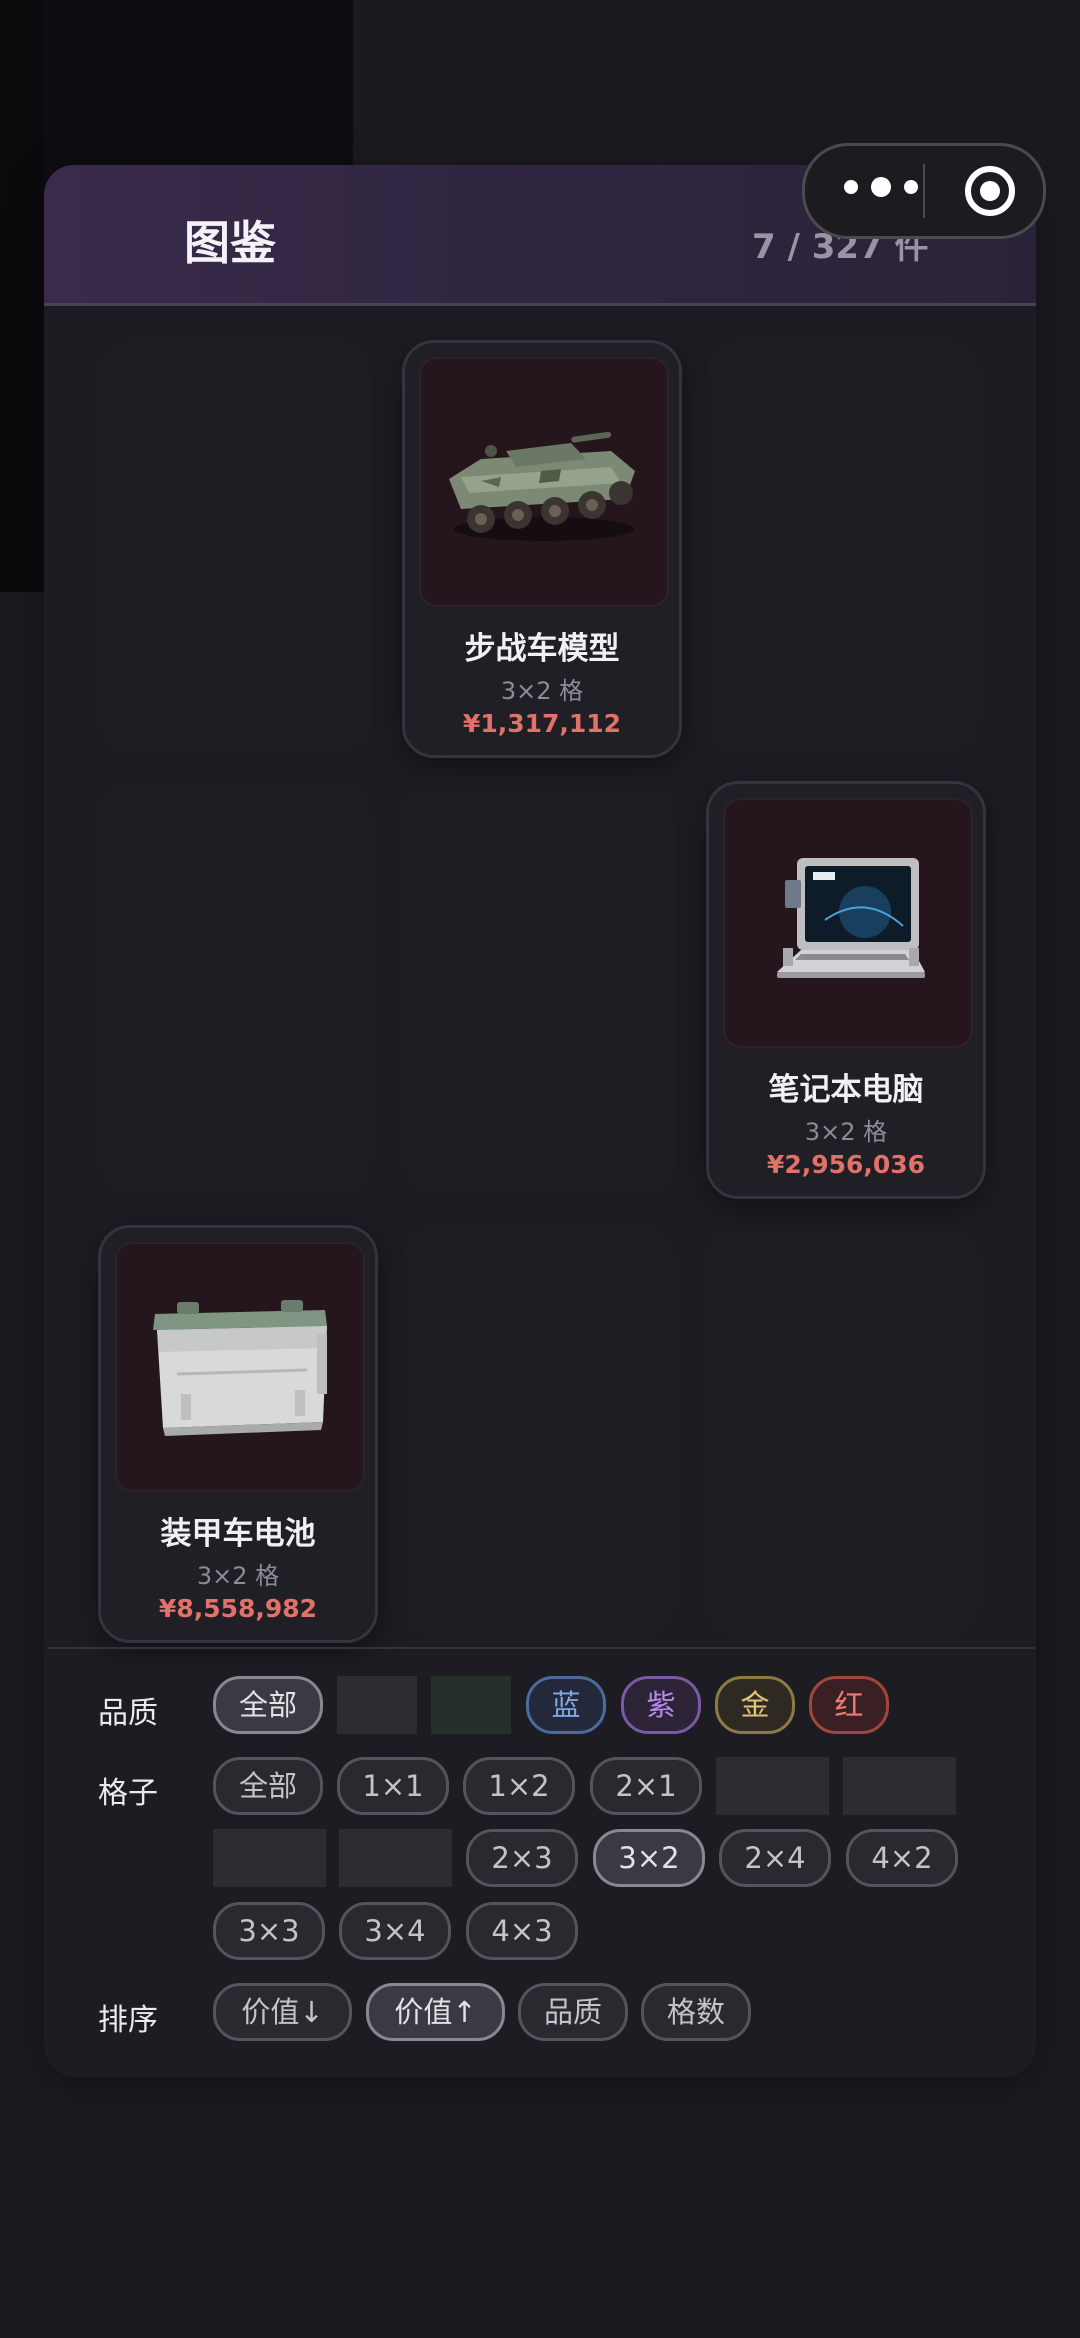 The height and width of the screenshot is (2338, 1080). What do you see at coordinates (851, 918) in the screenshot?
I see `laptop-icon` at bounding box center [851, 918].